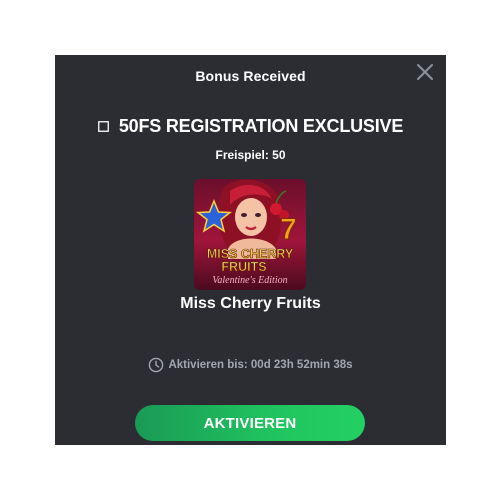  What do you see at coordinates (250, 234) in the screenshot?
I see `game-thumbnail: 7 MISS CHERRY FRUITS Valentine's Edition` at bounding box center [250, 234].